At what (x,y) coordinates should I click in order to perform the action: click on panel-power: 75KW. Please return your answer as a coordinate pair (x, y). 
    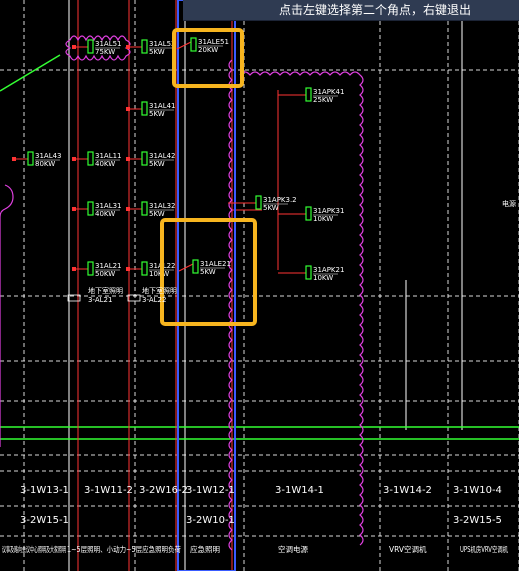
    Looking at the image, I should click on (105, 52).